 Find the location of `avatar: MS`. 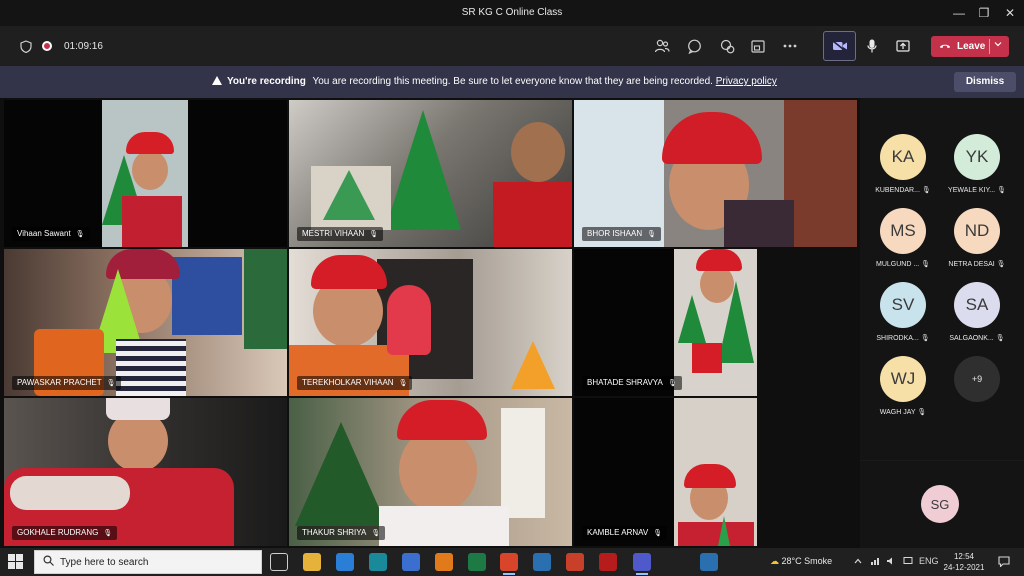

avatar: MS is located at coordinates (903, 231).